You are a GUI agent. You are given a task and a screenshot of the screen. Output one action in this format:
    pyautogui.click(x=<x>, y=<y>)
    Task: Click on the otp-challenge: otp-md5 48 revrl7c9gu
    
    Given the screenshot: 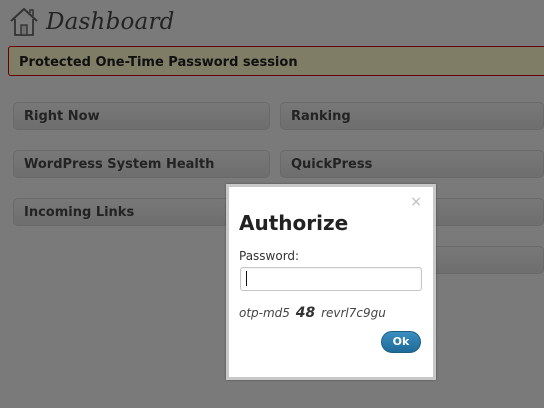 What is the action you would take?
    pyautogui.click(x=312, y=313)
    